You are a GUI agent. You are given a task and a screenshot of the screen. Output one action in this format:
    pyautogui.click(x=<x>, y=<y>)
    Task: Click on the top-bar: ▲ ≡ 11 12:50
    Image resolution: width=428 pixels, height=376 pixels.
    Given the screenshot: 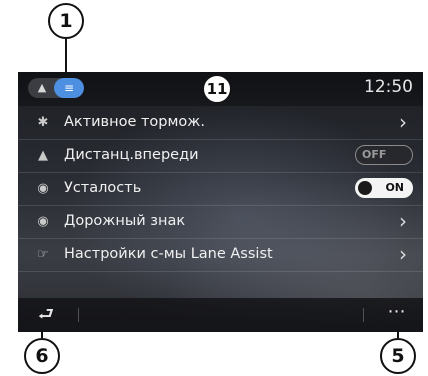 What is the action you would take?
    pyautogui.click(x=220, y=89)
    